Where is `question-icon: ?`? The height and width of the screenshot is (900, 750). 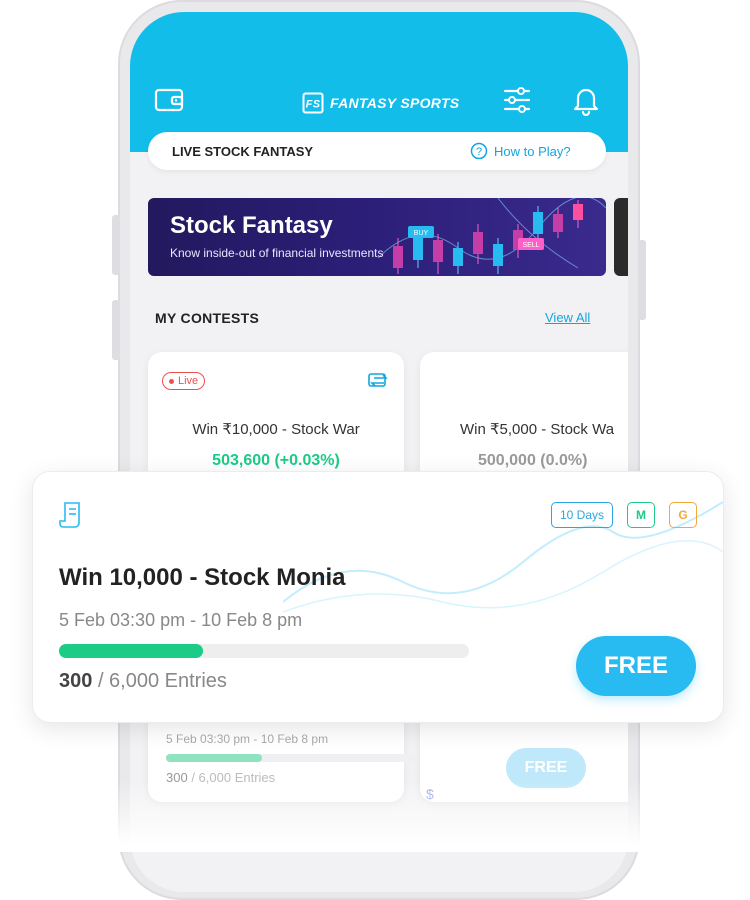
question-icon: ? is located at coordinates (479, 151).